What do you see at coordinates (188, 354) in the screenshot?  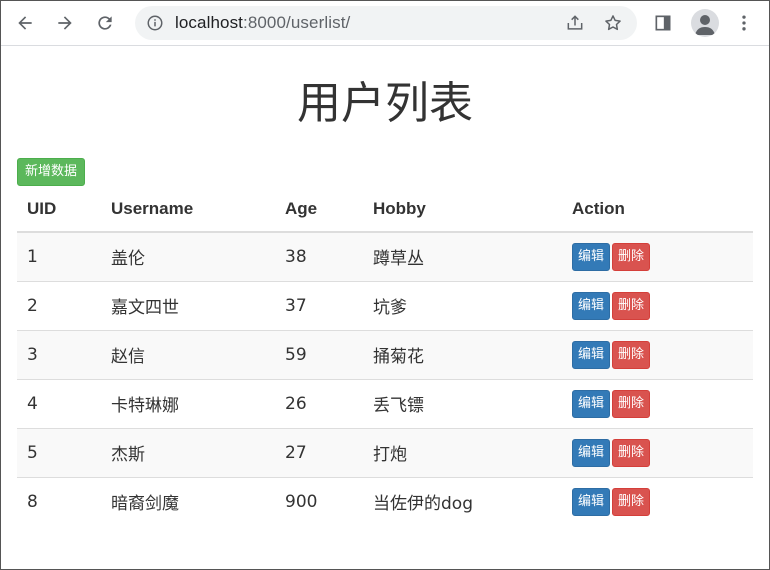 I see `cell-username: 赵信` at bounding box center [188, 354].